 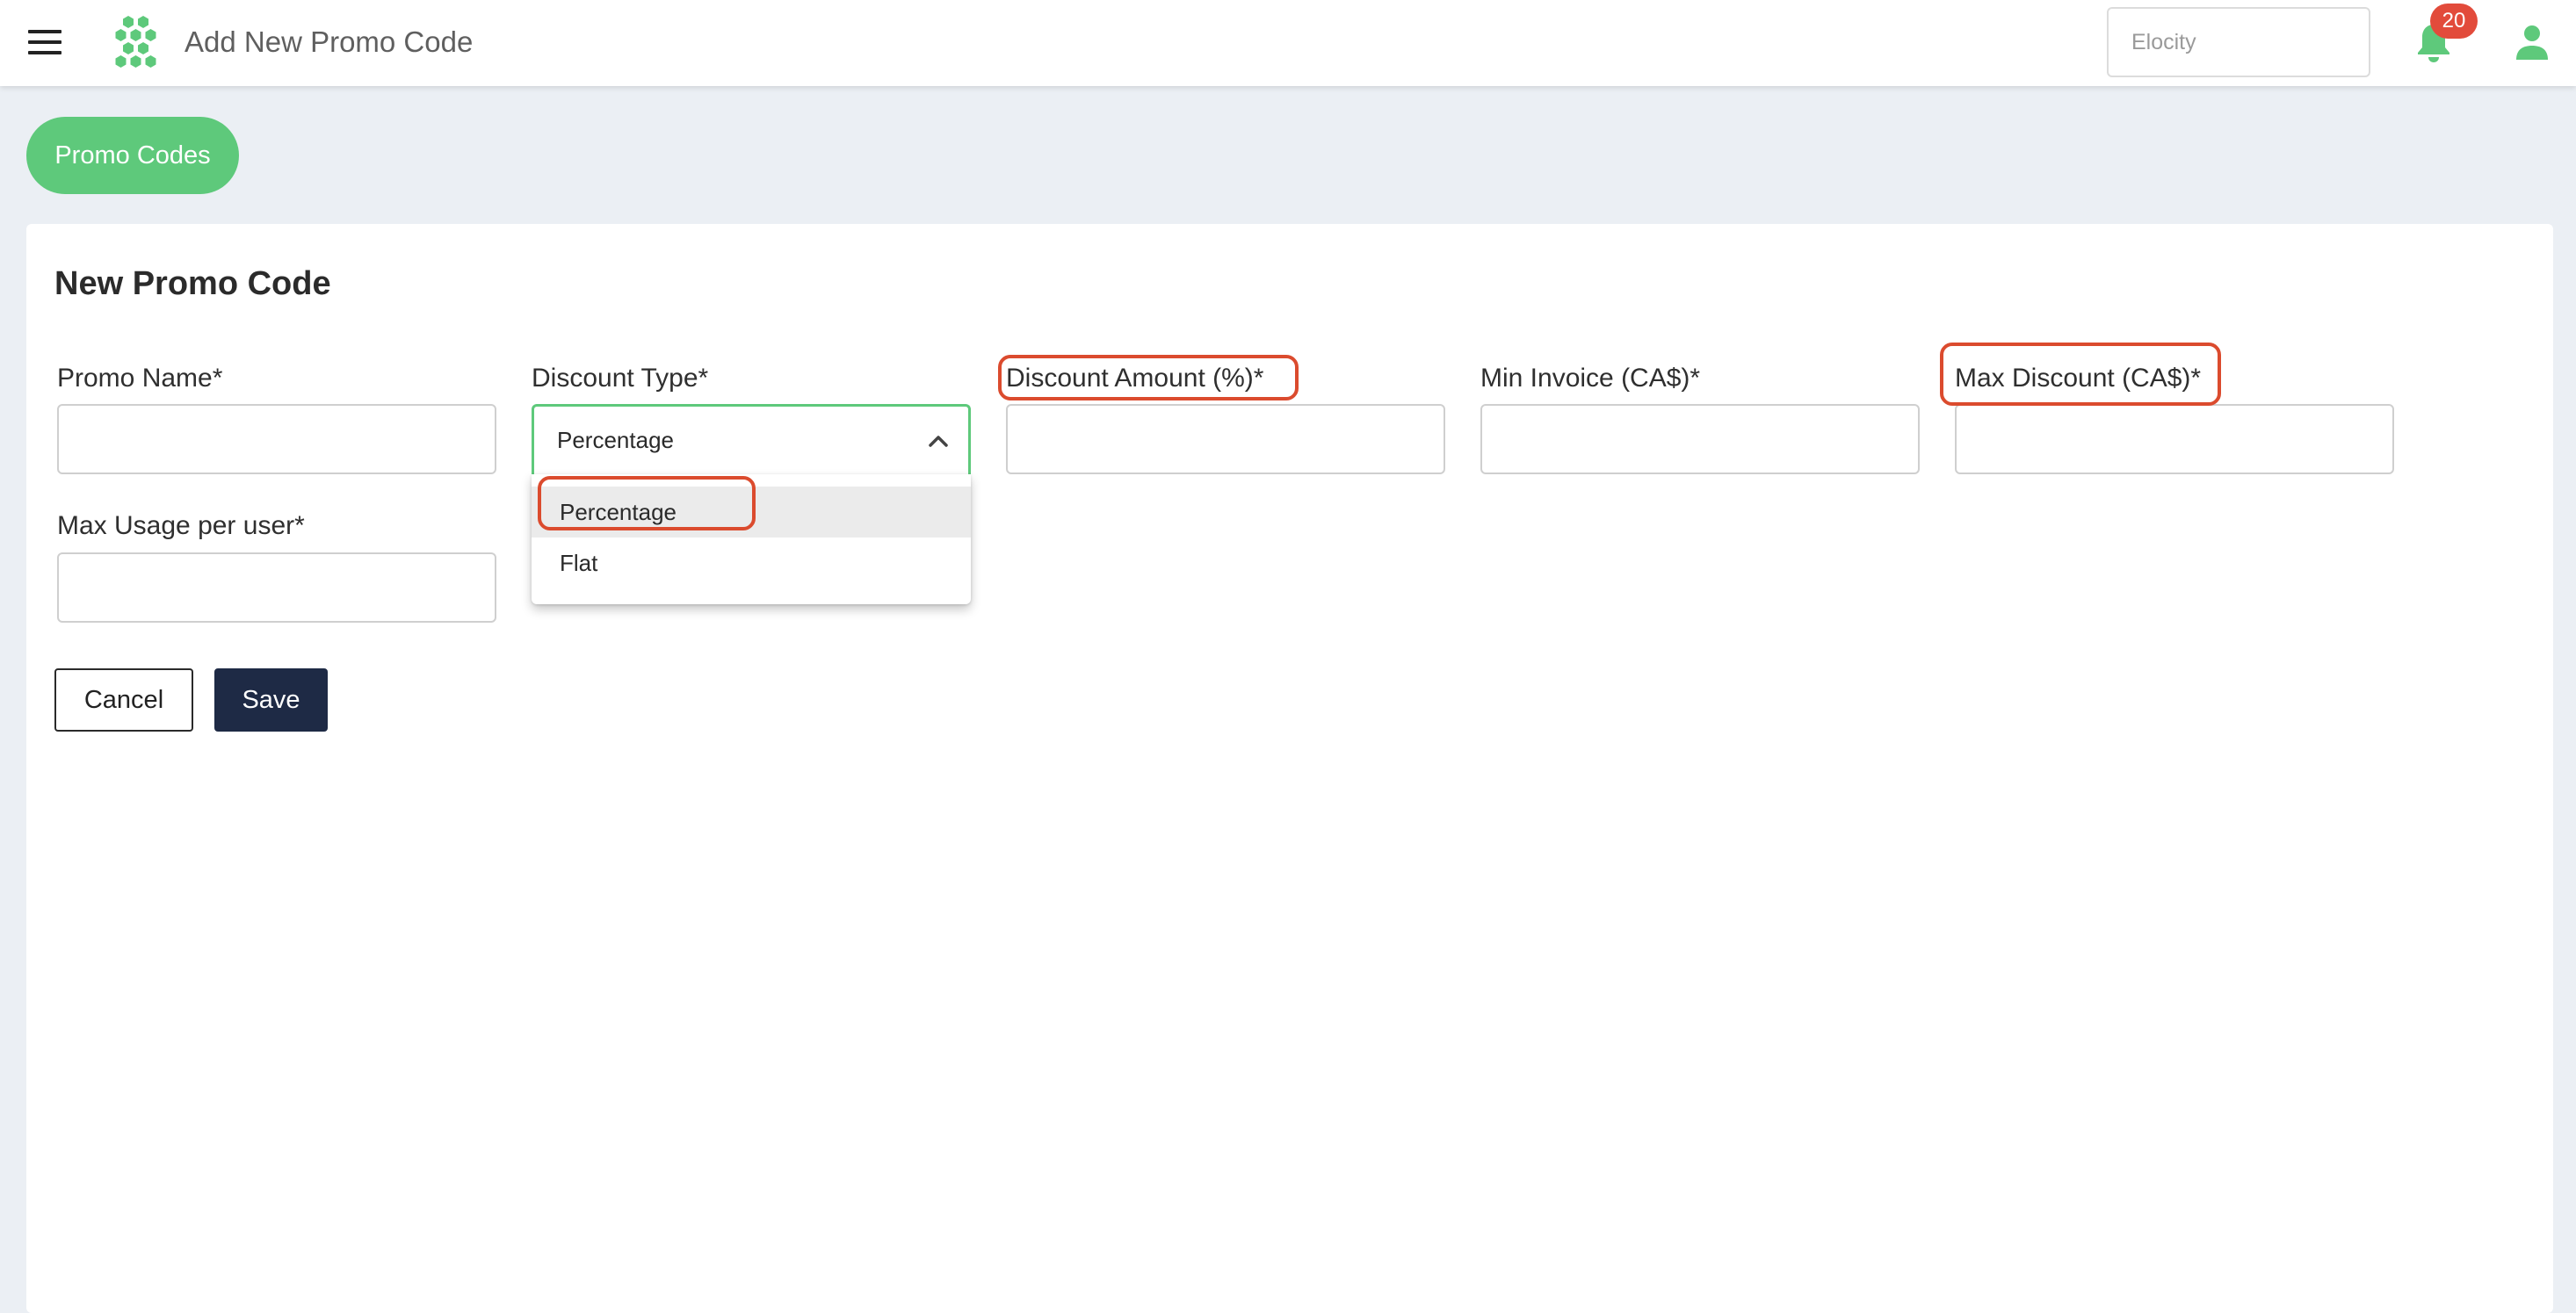 What do you see at coordinates (1135, 378) in the screenshot?
I see `discount-amount-label: Discount Amount (%)*` at bounding box center [1135, 378].